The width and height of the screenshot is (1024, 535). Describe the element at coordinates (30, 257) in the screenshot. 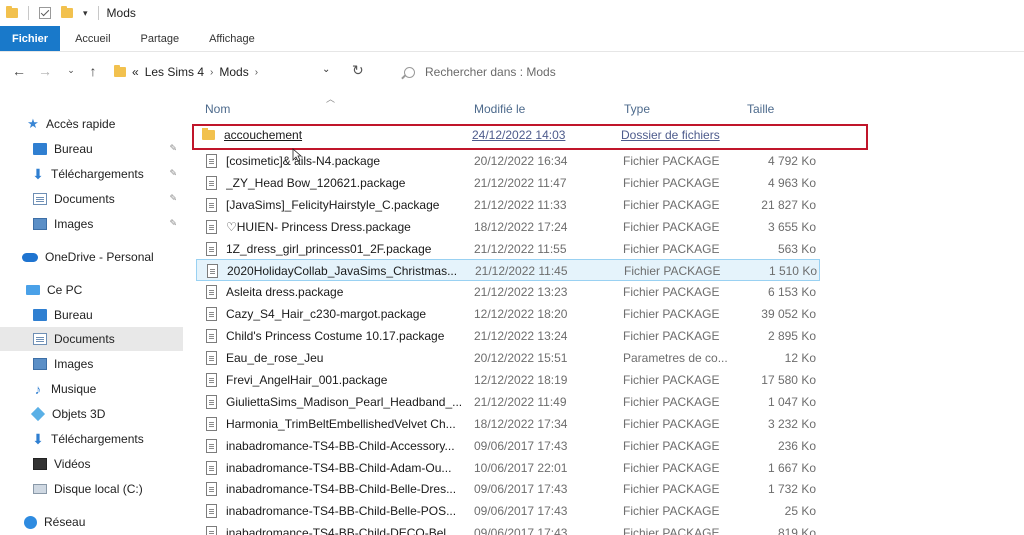

I see `cloud-icon` at that location.